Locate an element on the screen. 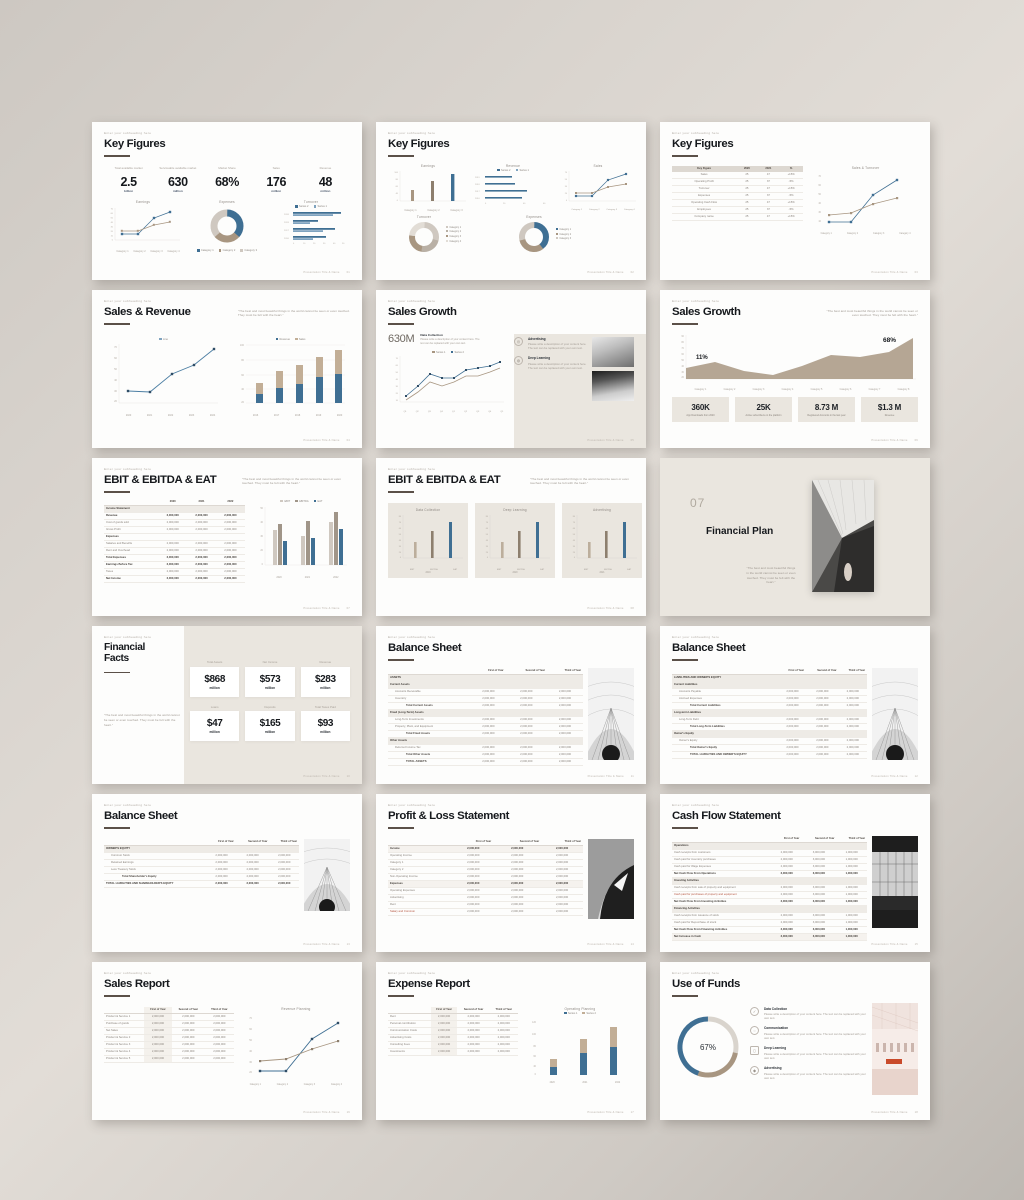 The height and width of the screenshot is (1200, 1024). fact-card: $283 million is located at coordinates (325, 681).